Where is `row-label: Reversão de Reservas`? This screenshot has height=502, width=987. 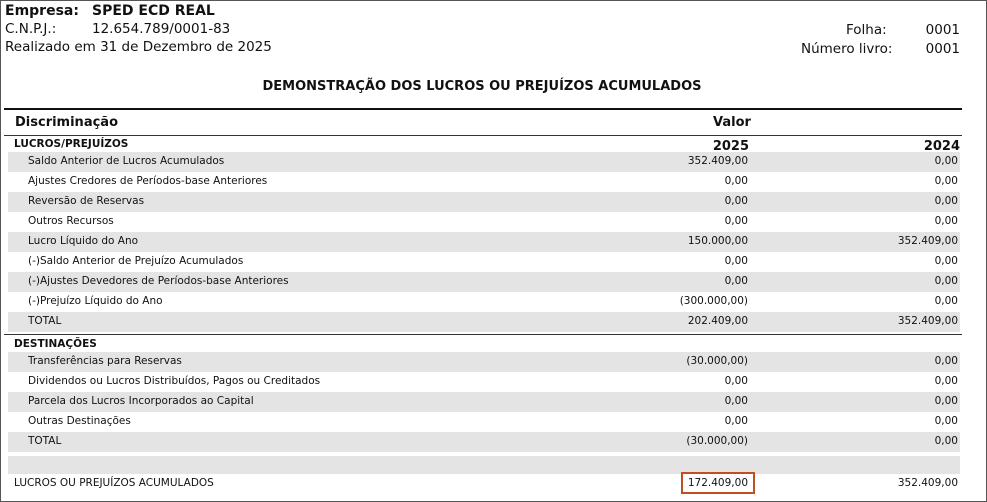
row-label: Reversão de Reservas is located at coordinates (86, 201).